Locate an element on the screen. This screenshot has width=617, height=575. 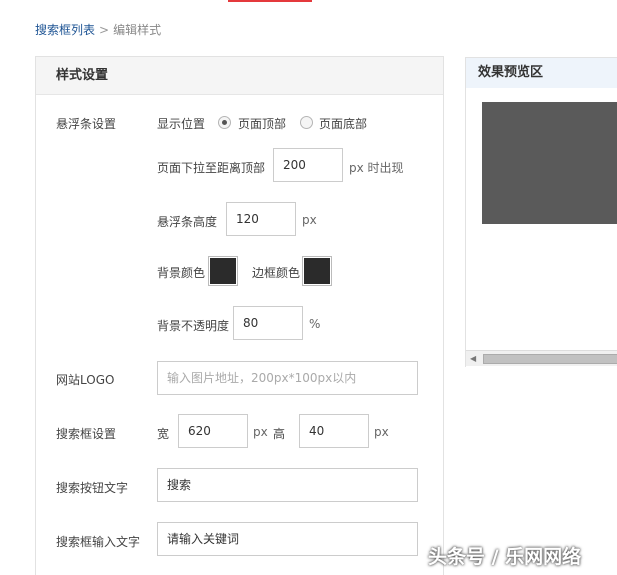
watermark: 头条号 / 乐网网络 is located at coordinates (505, 557).